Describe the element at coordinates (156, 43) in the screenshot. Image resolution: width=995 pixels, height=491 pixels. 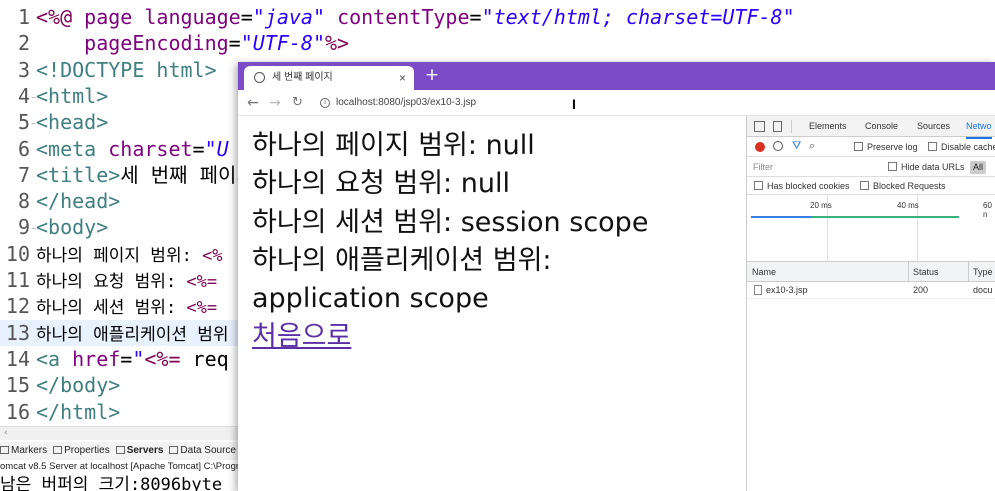
I see `code-token: pageEncoding` at that location.